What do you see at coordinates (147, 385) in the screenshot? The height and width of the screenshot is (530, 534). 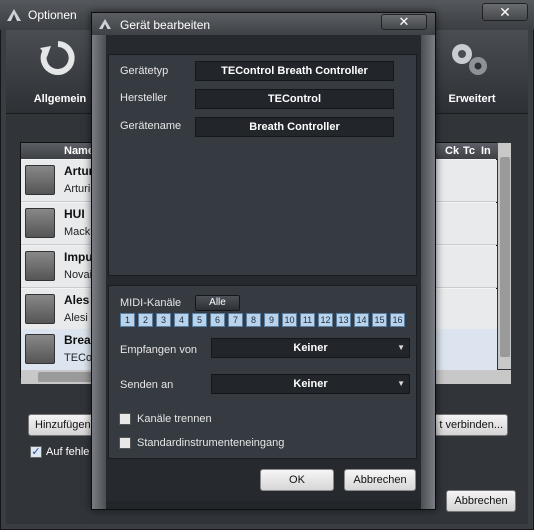 I see `send-to-label: Senden an` at bounding box center [147, 385].